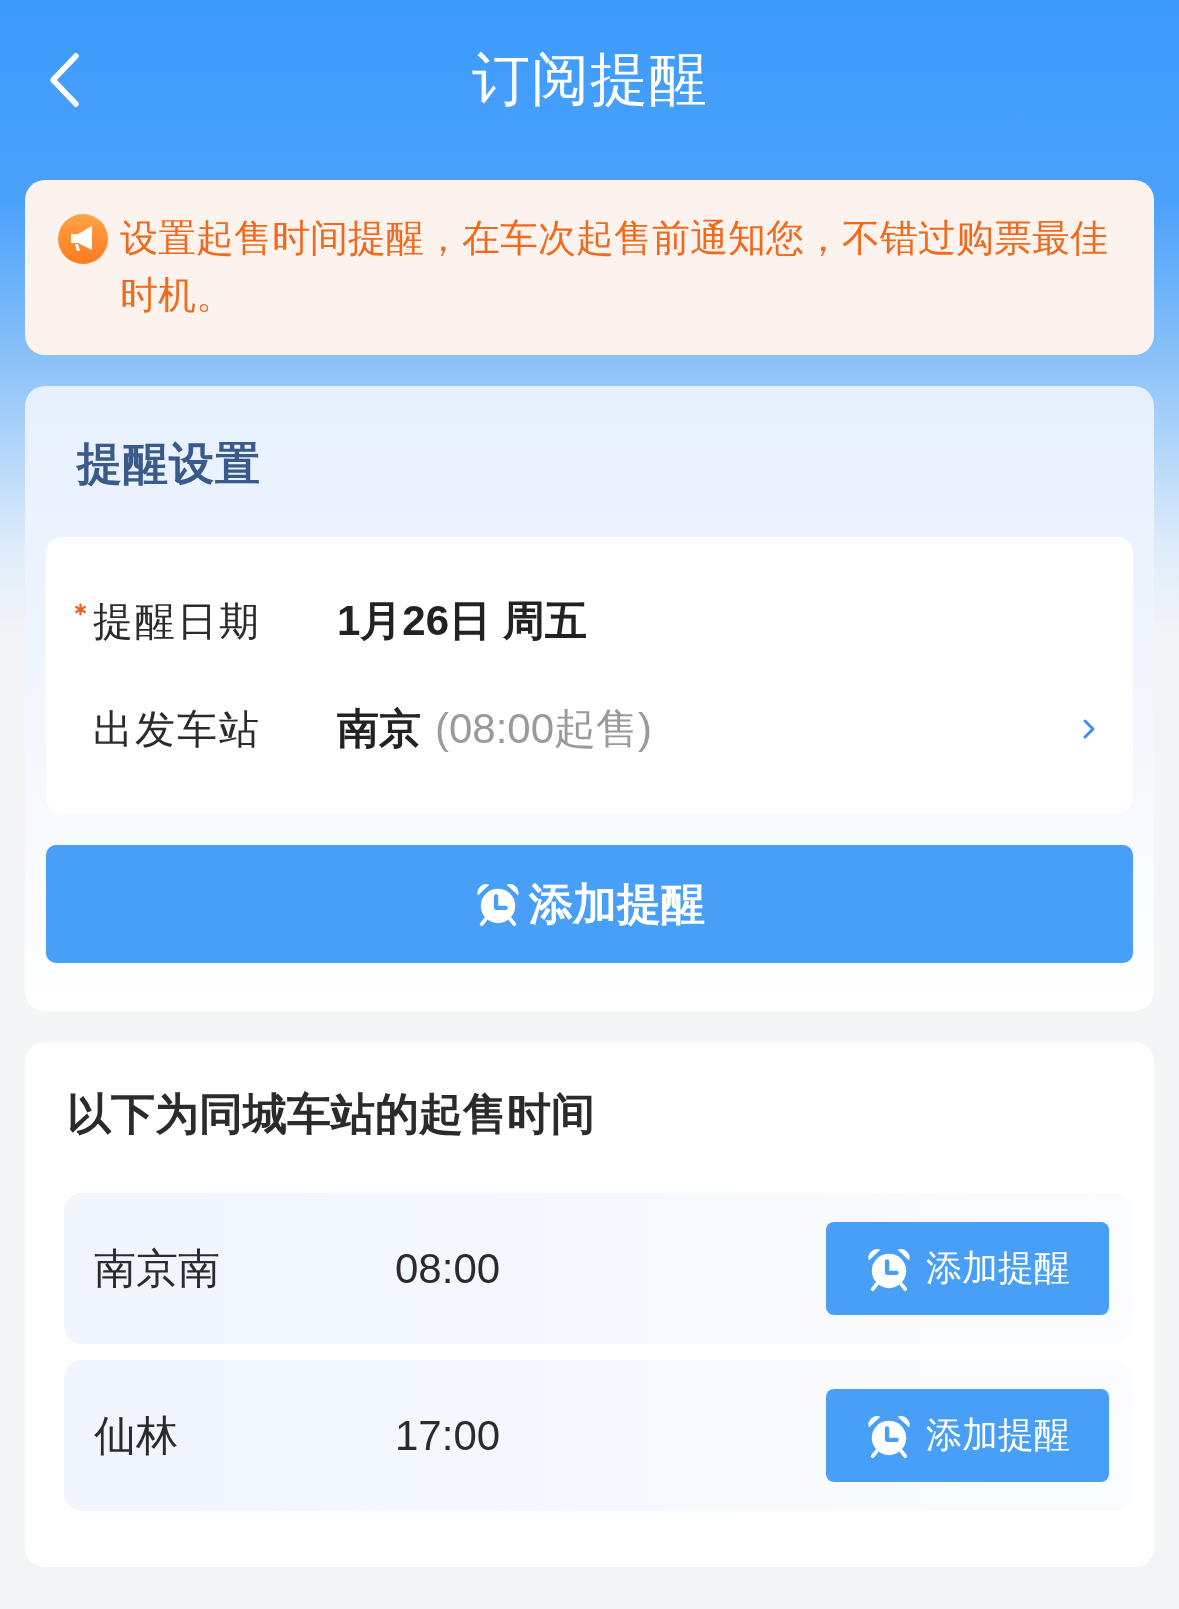 This screenshot has height=1609, width=1179. Describe the element at coordinates (462, 621) in the screenshot. I see `field-value: 1月26日 周五` at that location.